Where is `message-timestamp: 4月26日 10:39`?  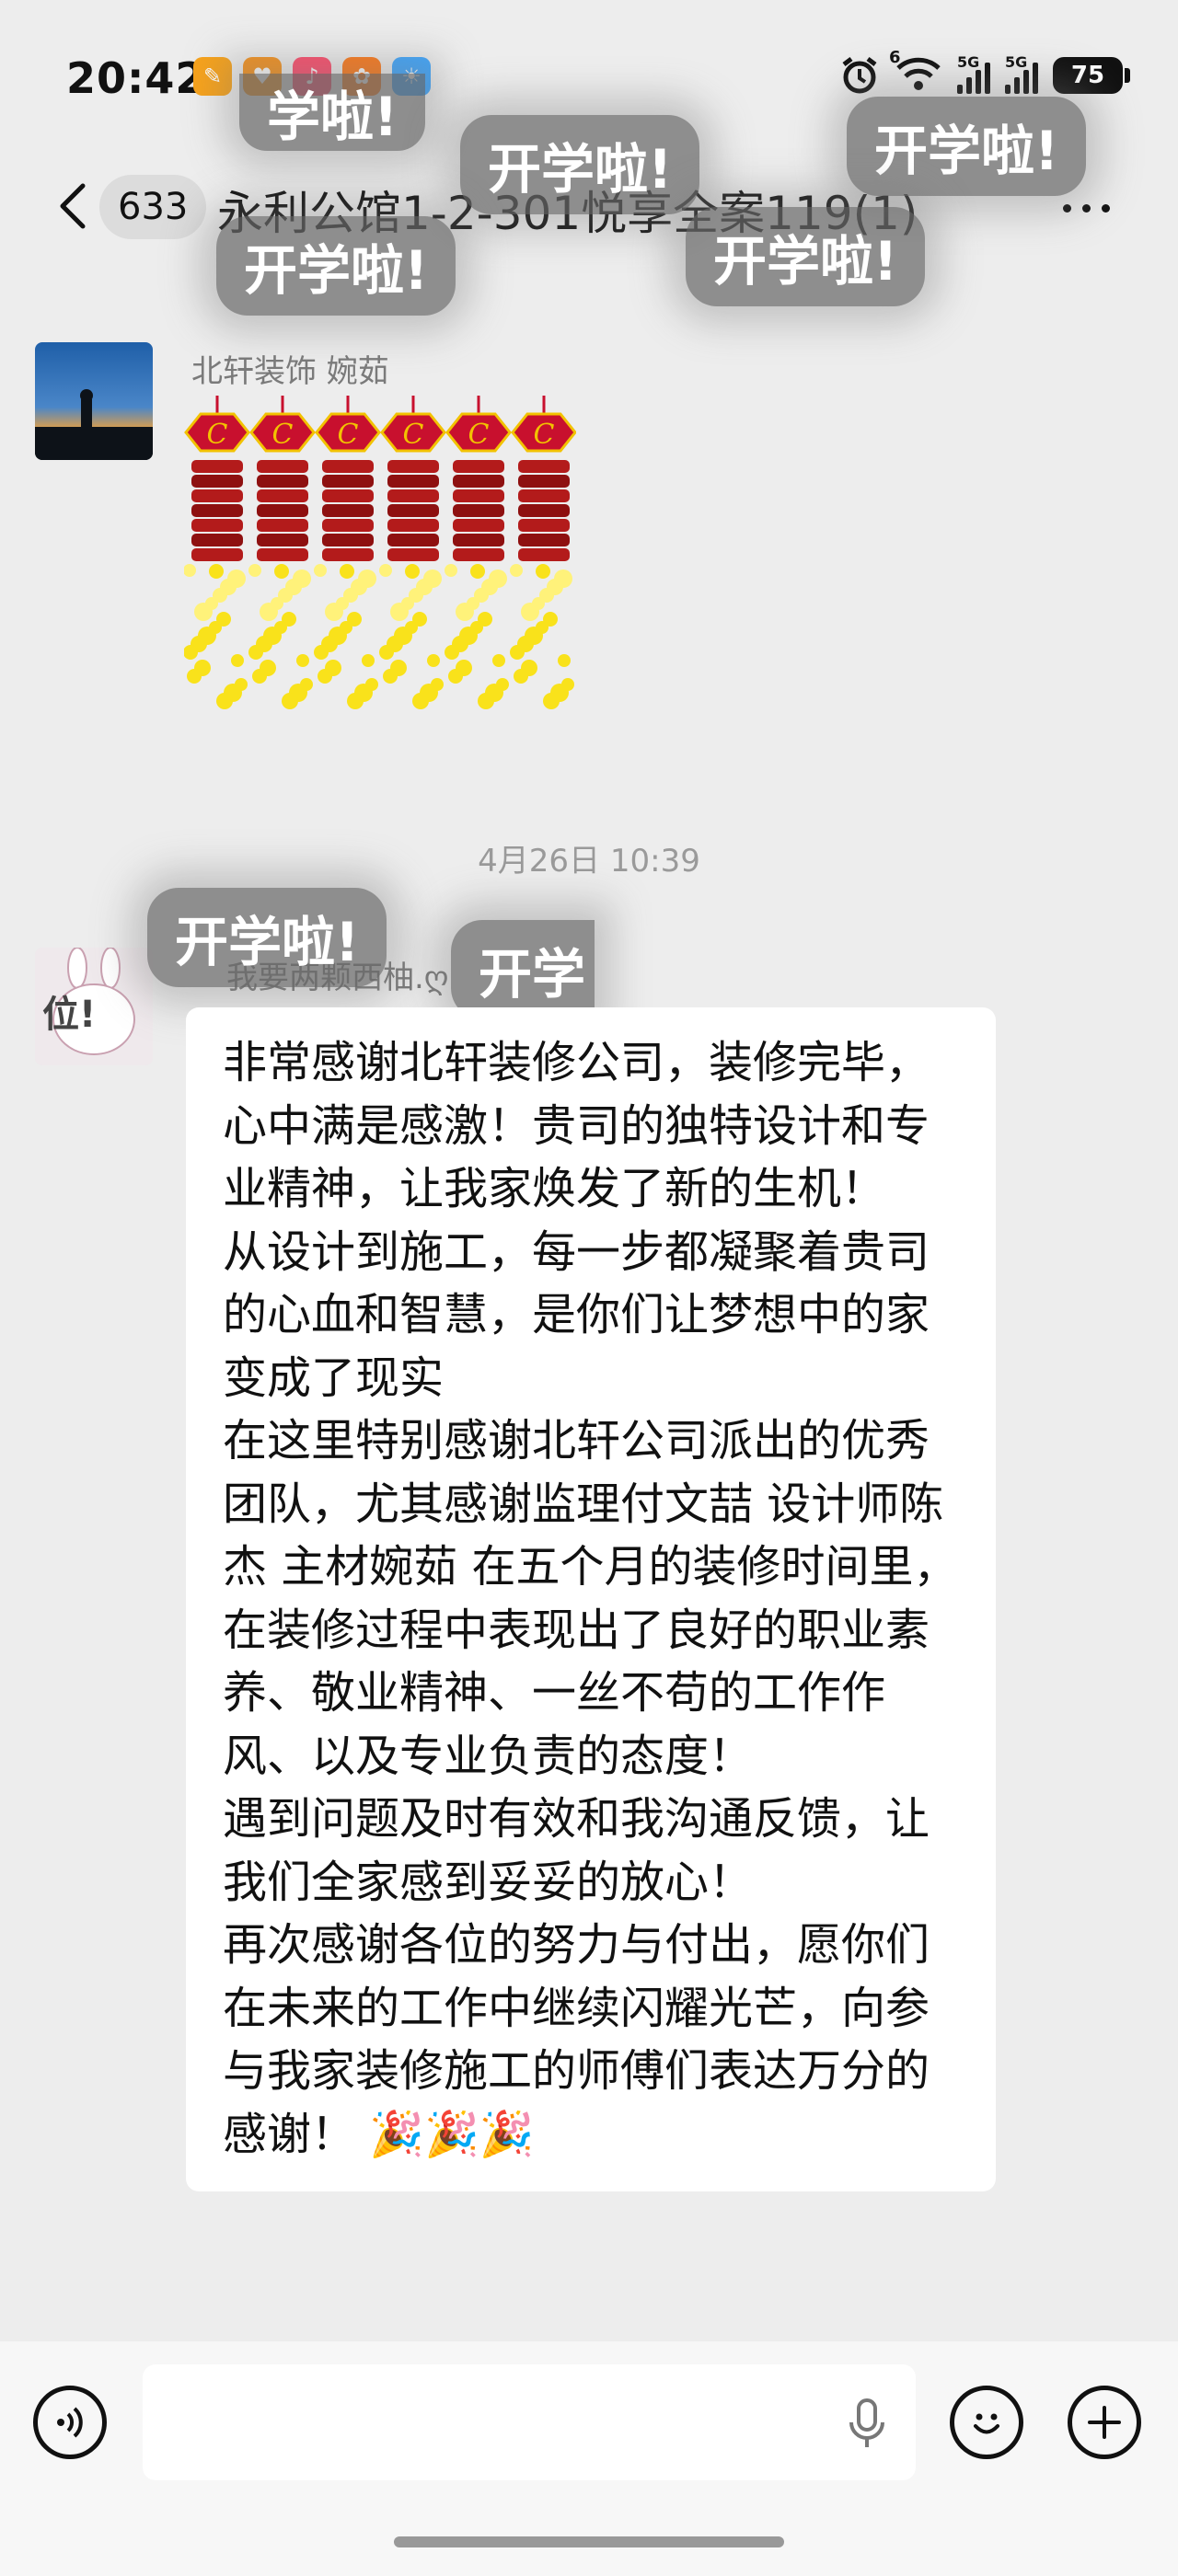 message-timestamp: 4月26日 10:39 is located at coordinates (589, 861).